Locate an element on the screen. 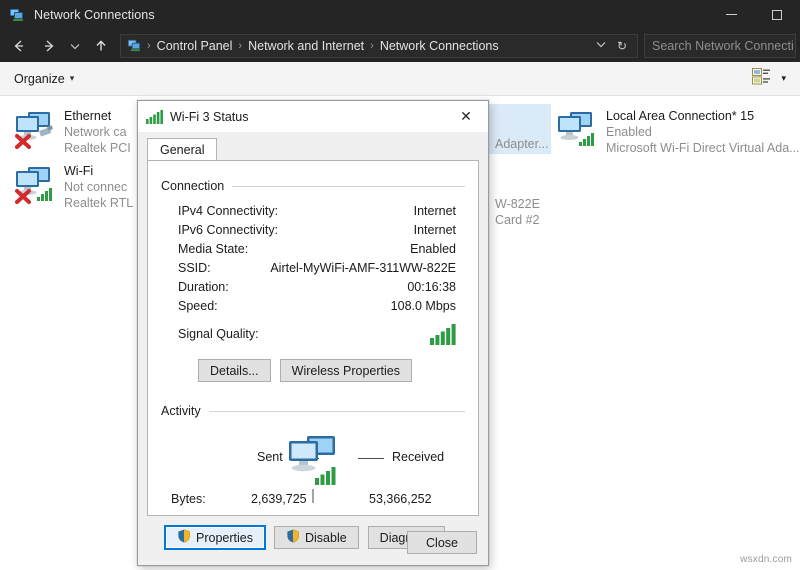  close-icon: ✕ is located at coordinates (466, 116).